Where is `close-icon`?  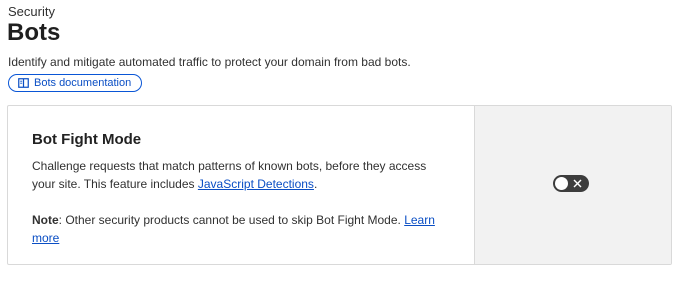
close-icon is located at coordinates (577, 183).